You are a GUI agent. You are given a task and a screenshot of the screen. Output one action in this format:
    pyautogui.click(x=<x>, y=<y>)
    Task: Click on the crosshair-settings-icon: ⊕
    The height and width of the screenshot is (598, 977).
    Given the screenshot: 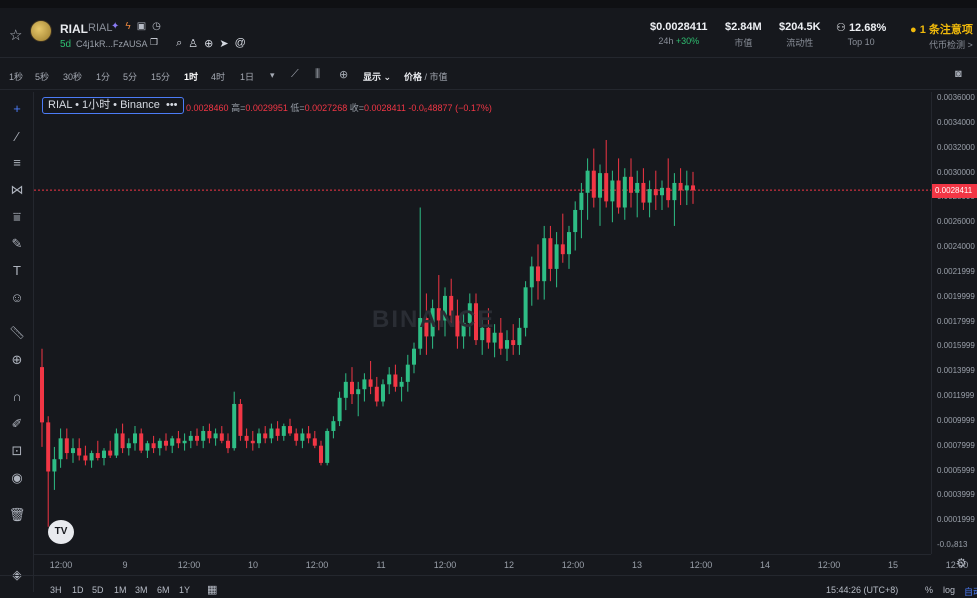 What is the action you would take?
    pyautogui.click(x=343, y=74)
    